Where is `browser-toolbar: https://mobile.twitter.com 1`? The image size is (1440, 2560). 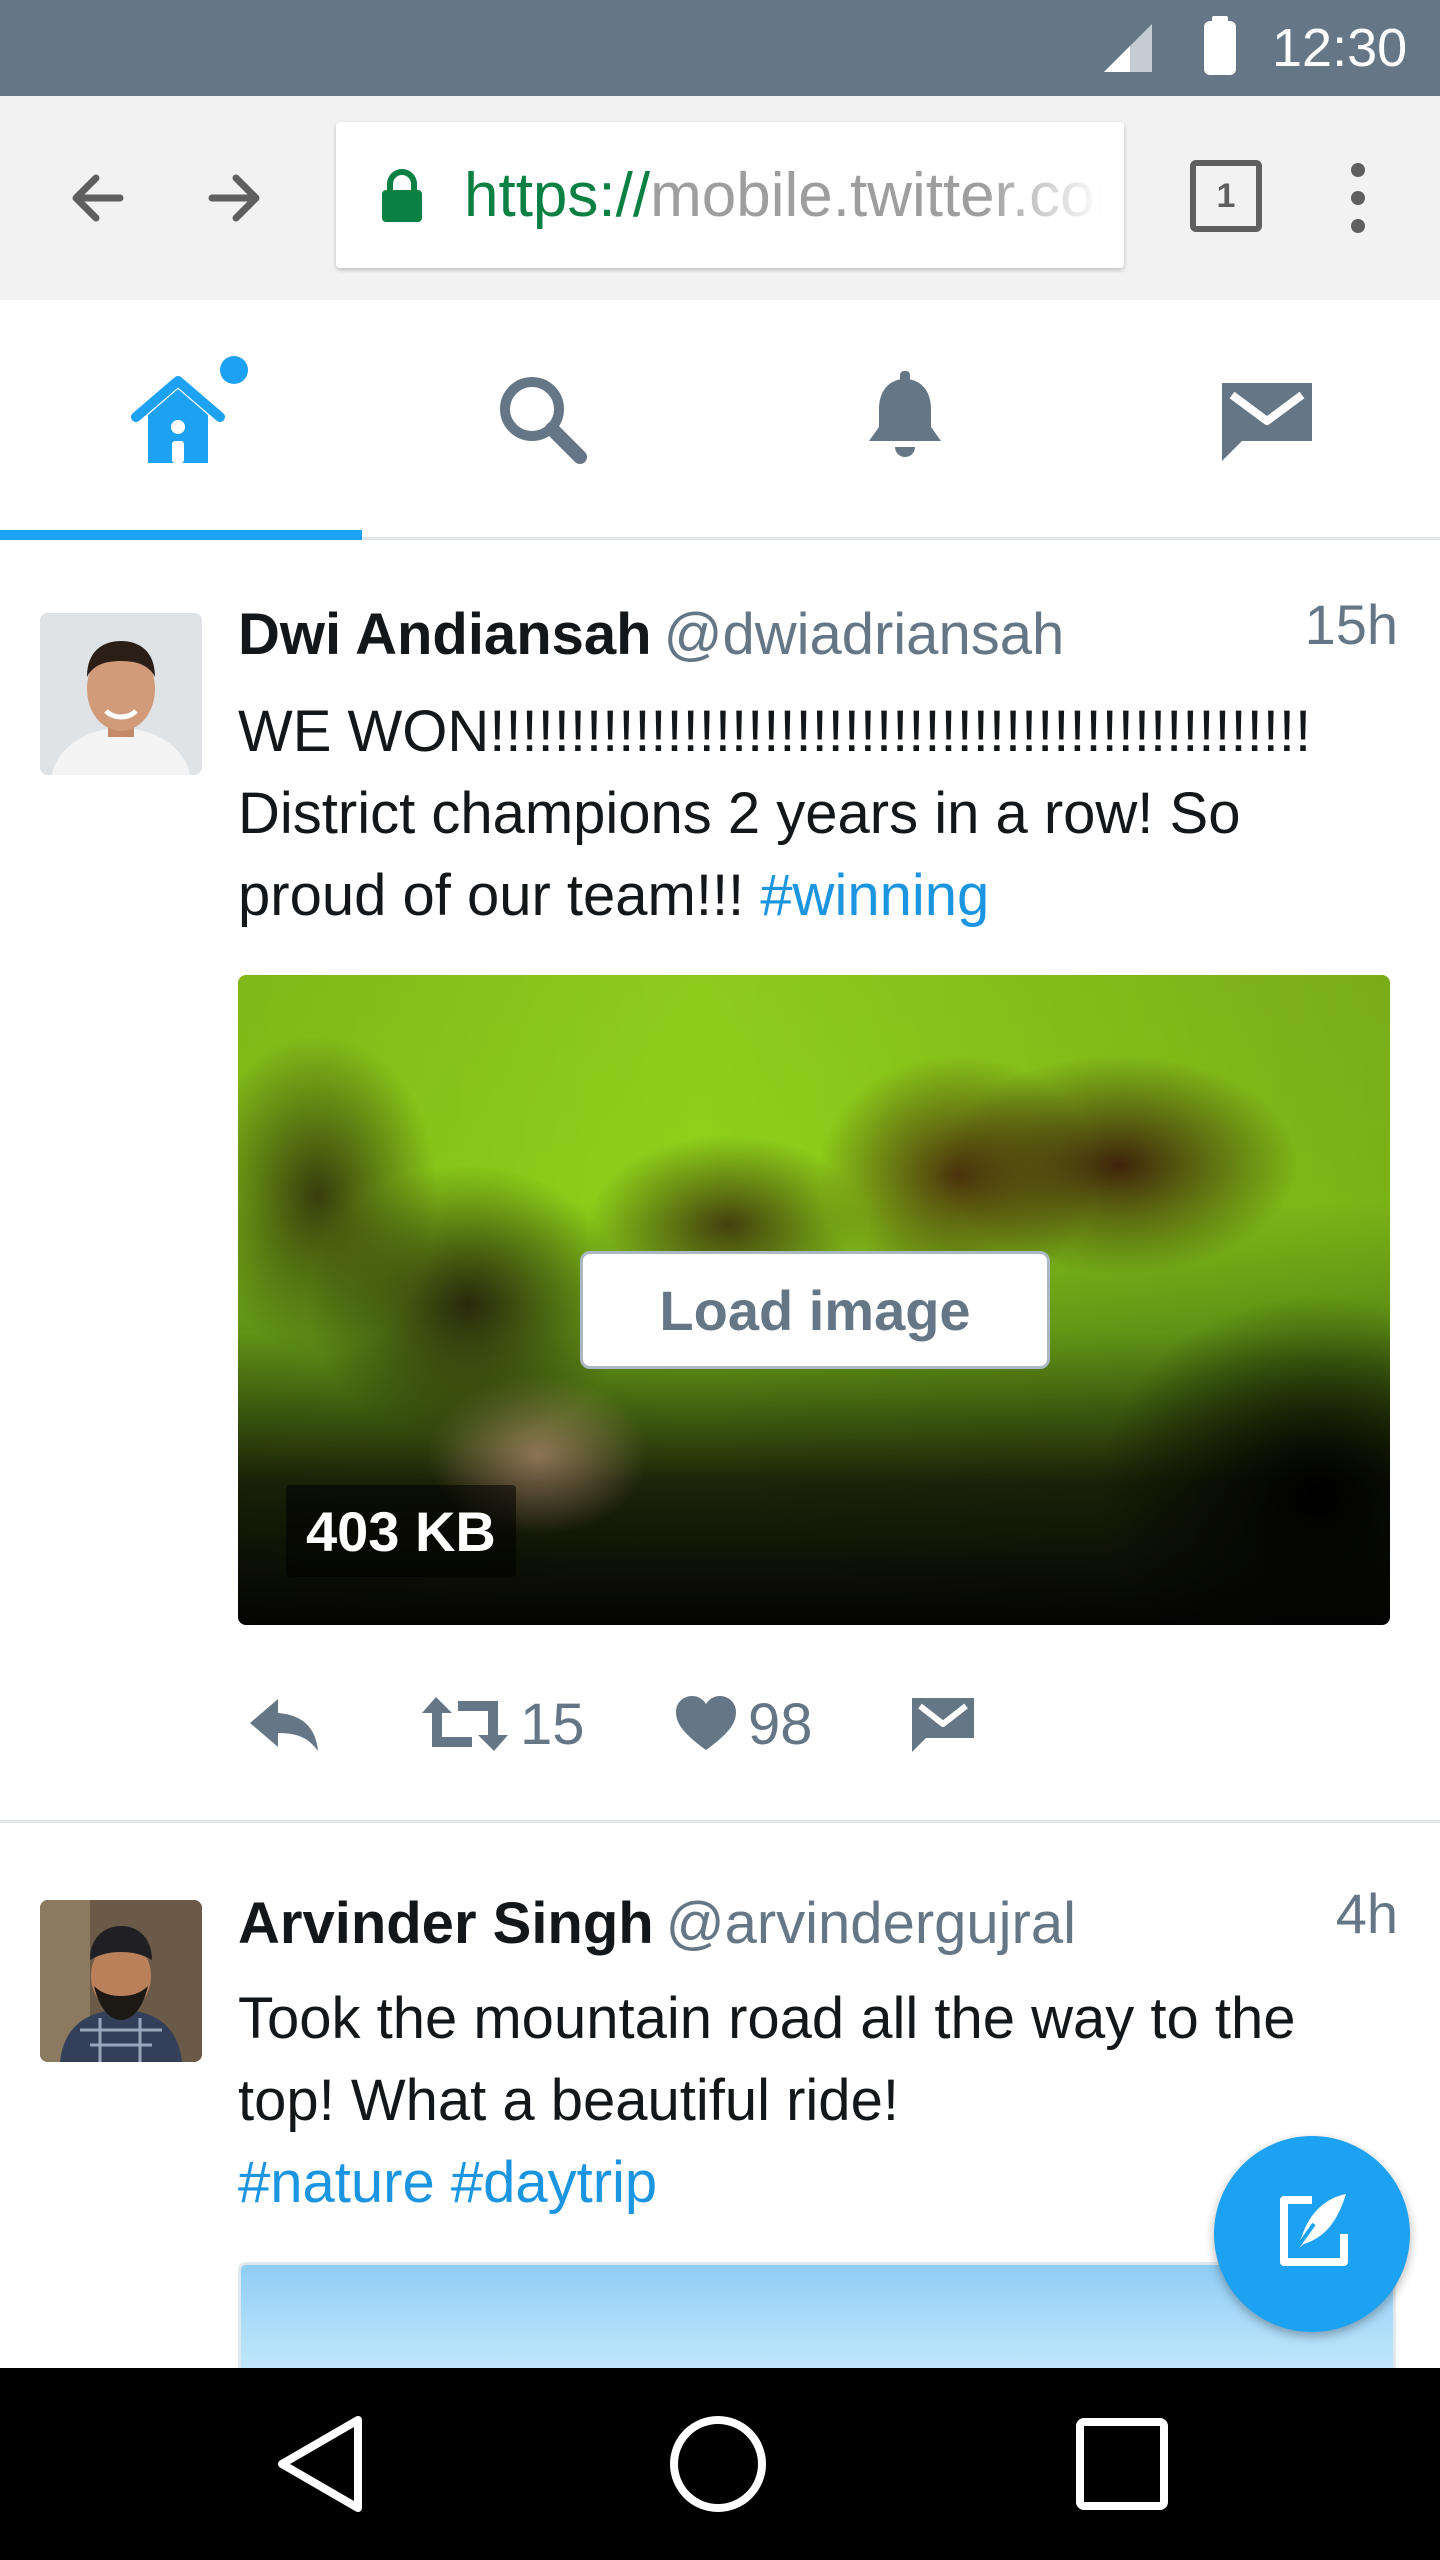 browser-toolbar: https://mobile.twitter.com 1 is located at coordinates (720, 198).